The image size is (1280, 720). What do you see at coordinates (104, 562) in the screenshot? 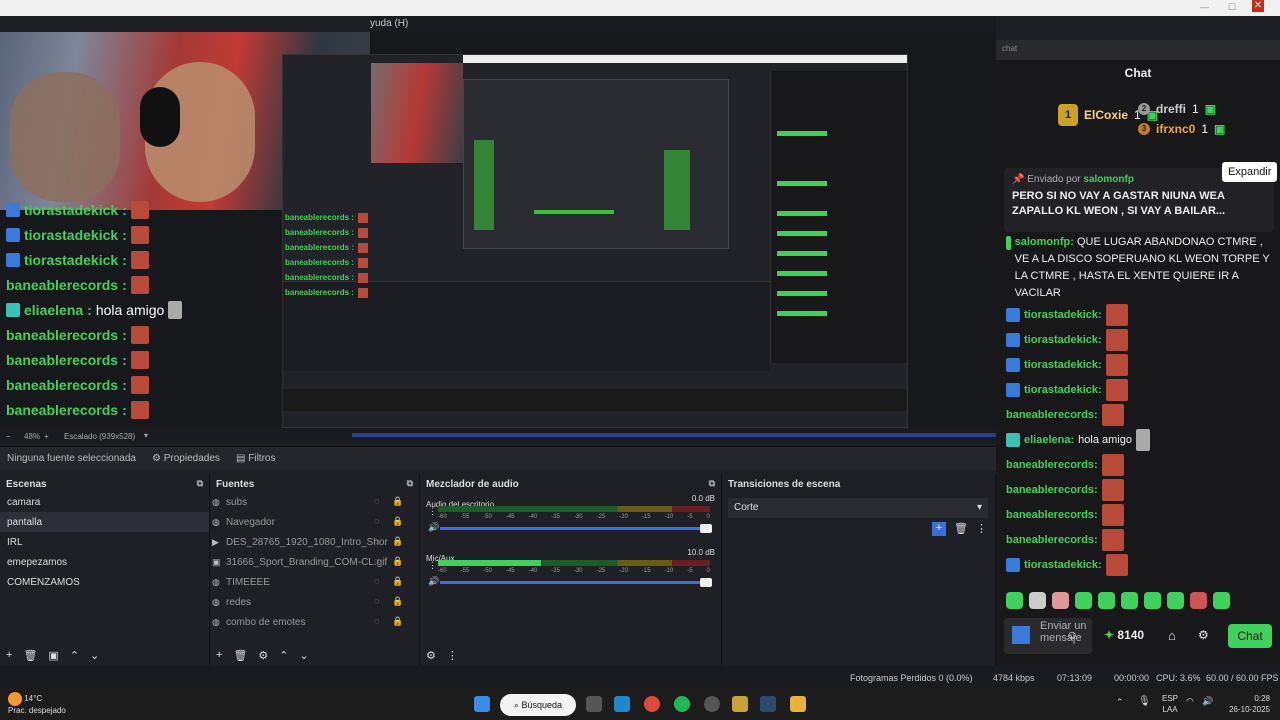
I see `scene-item: emepezamos` at bounding box center [104, 562].